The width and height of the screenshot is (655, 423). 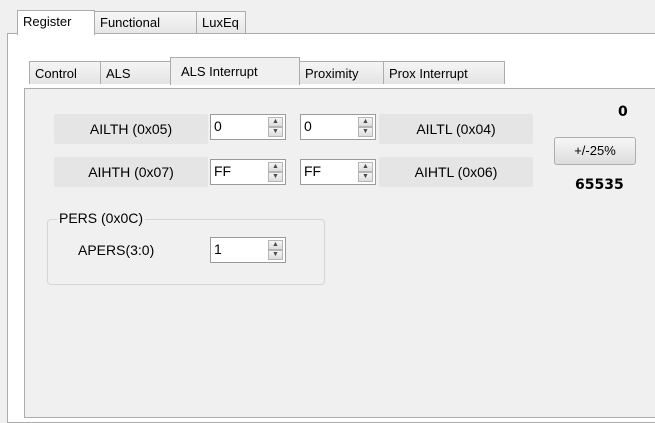 I want to click on ailtl-spinner-buttons: ▲ ▼, so click(x=365, y=127).